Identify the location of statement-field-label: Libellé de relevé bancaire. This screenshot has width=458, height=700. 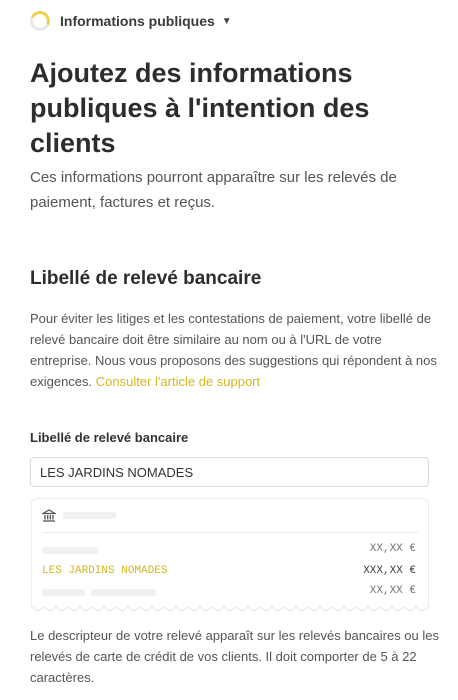
(109, 437).